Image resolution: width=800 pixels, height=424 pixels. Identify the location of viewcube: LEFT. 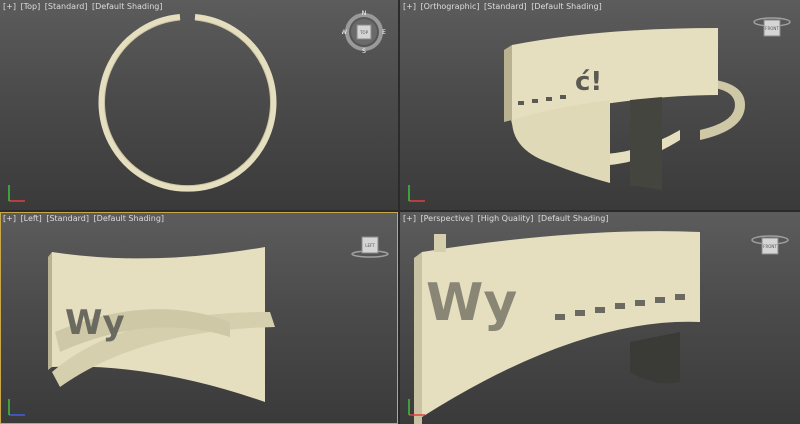
(370, 247).